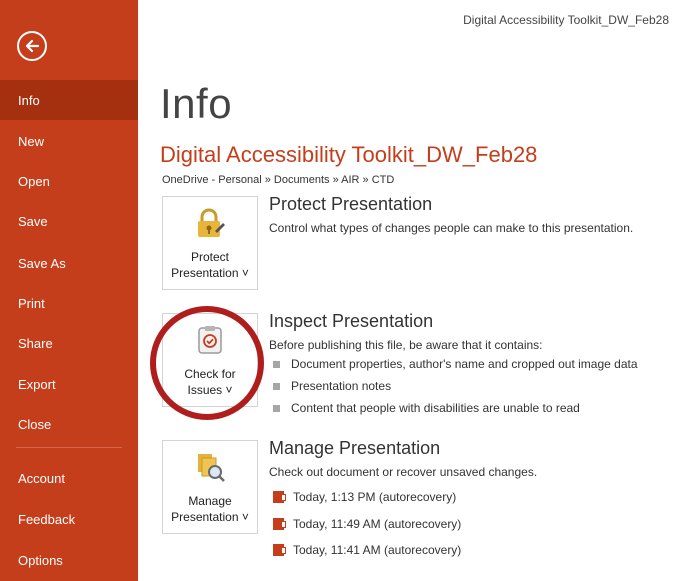  I want to click on nav-item-open: Open, so click(69, 181).